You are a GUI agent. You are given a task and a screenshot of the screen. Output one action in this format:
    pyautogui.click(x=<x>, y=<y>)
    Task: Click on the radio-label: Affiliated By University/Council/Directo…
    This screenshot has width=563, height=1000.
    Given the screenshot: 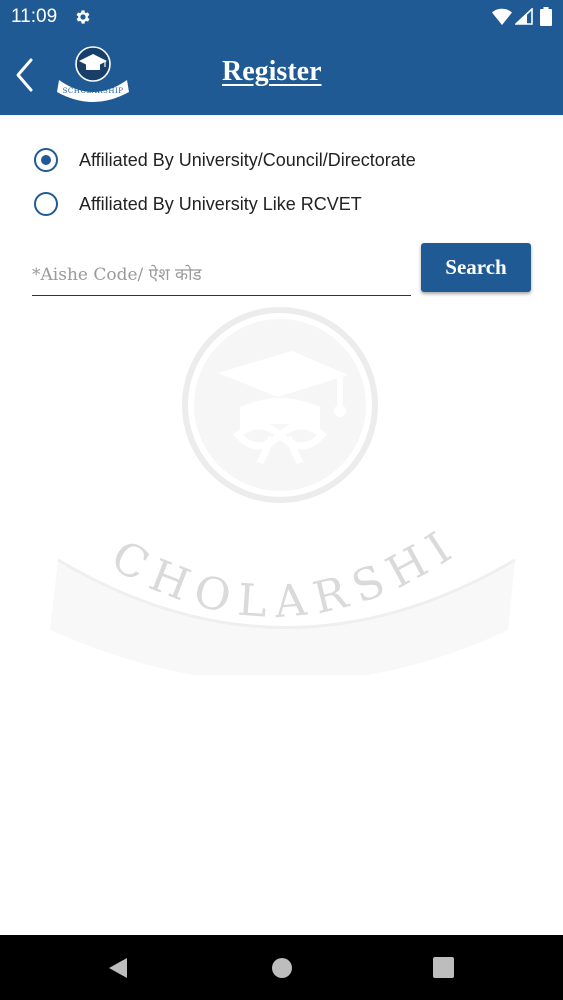 What is the action you would take?
    pyautogui.click(x=247, y=159)
    